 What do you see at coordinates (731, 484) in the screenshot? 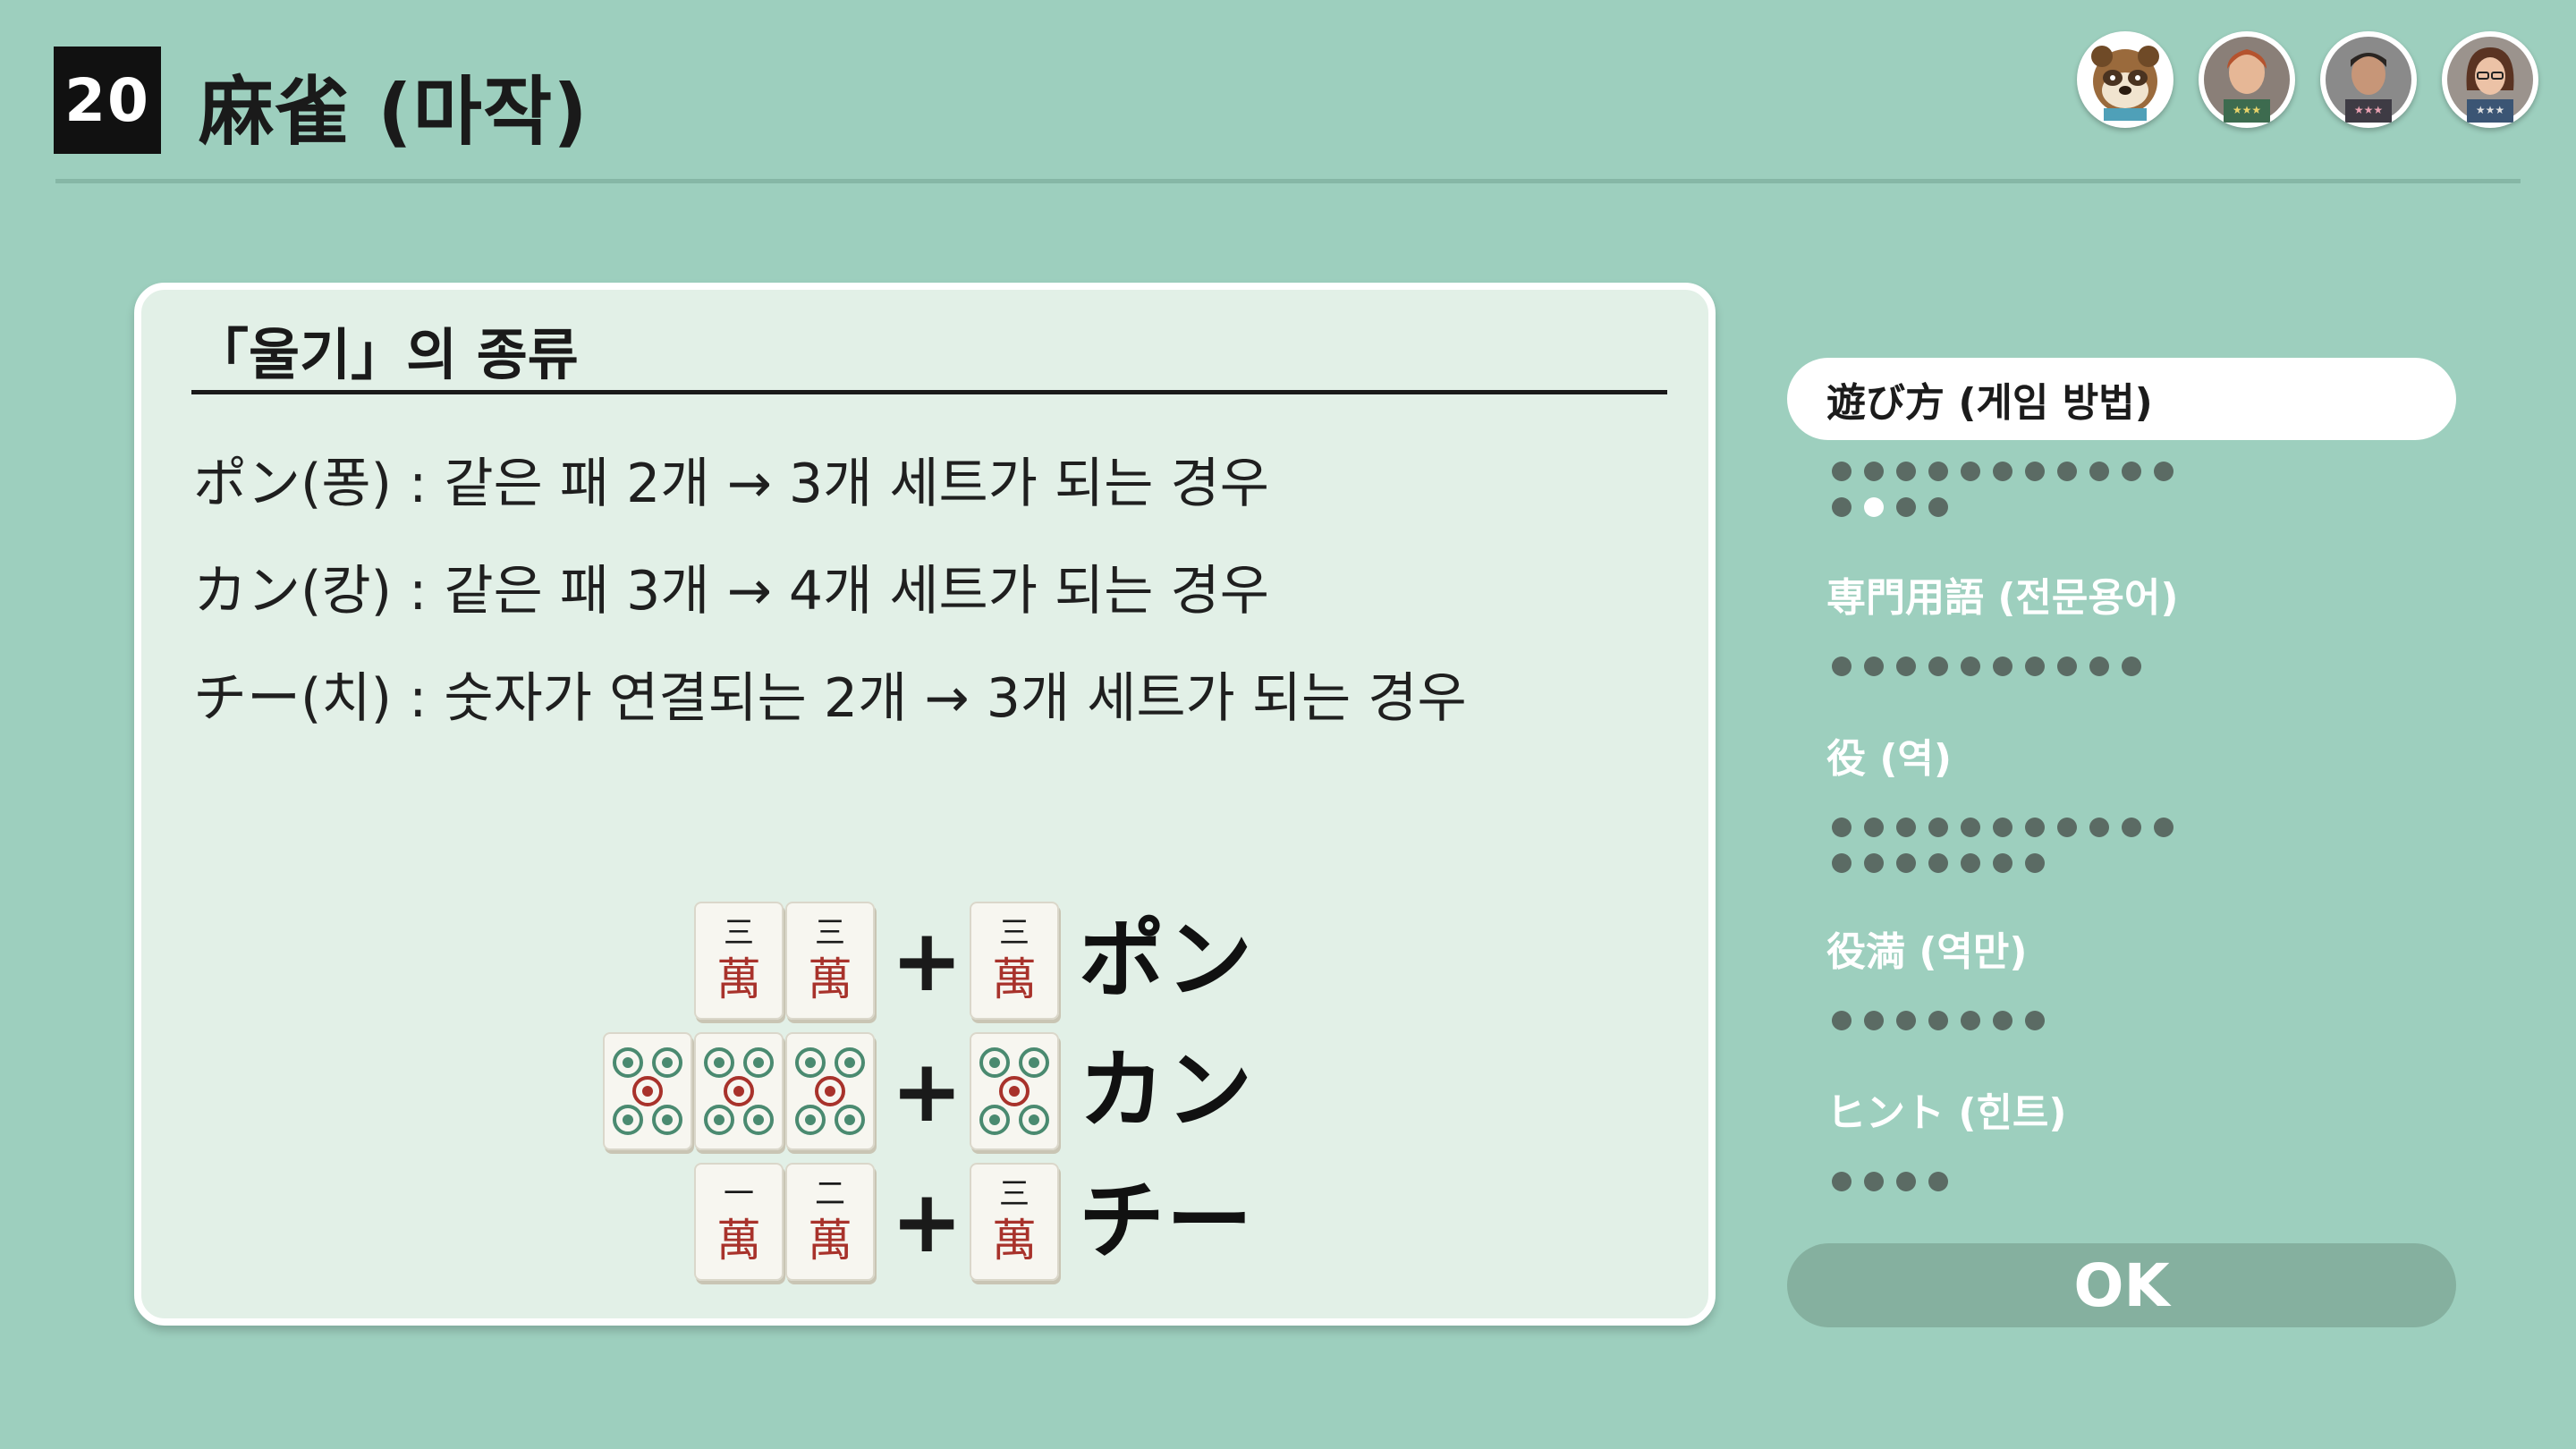
I see `rule-line-pon: ポン(퐁) : 같은 패 2개 → 3개 세트가 되는 경우` at bounding box center [731, 484].